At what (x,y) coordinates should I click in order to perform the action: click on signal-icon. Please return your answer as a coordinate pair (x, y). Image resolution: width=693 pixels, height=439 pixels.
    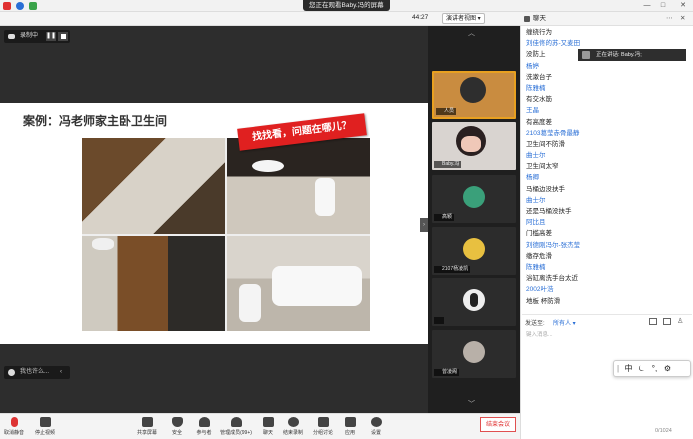
    Looking at the image, I should click on (33, 6).